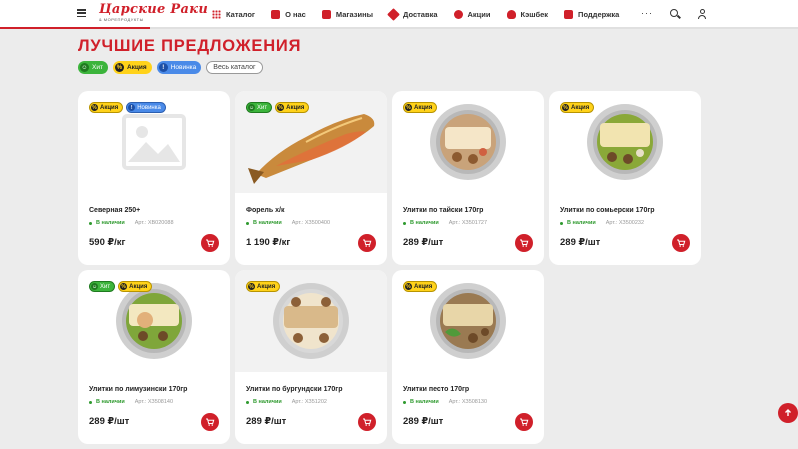 This screenshot has width=798, height=449. What do you see at coordinates (602, 223) in the screenshot?
I see `stock-status: В наличии Арт.: ХЗ500232` at bounding box center [602, 223].